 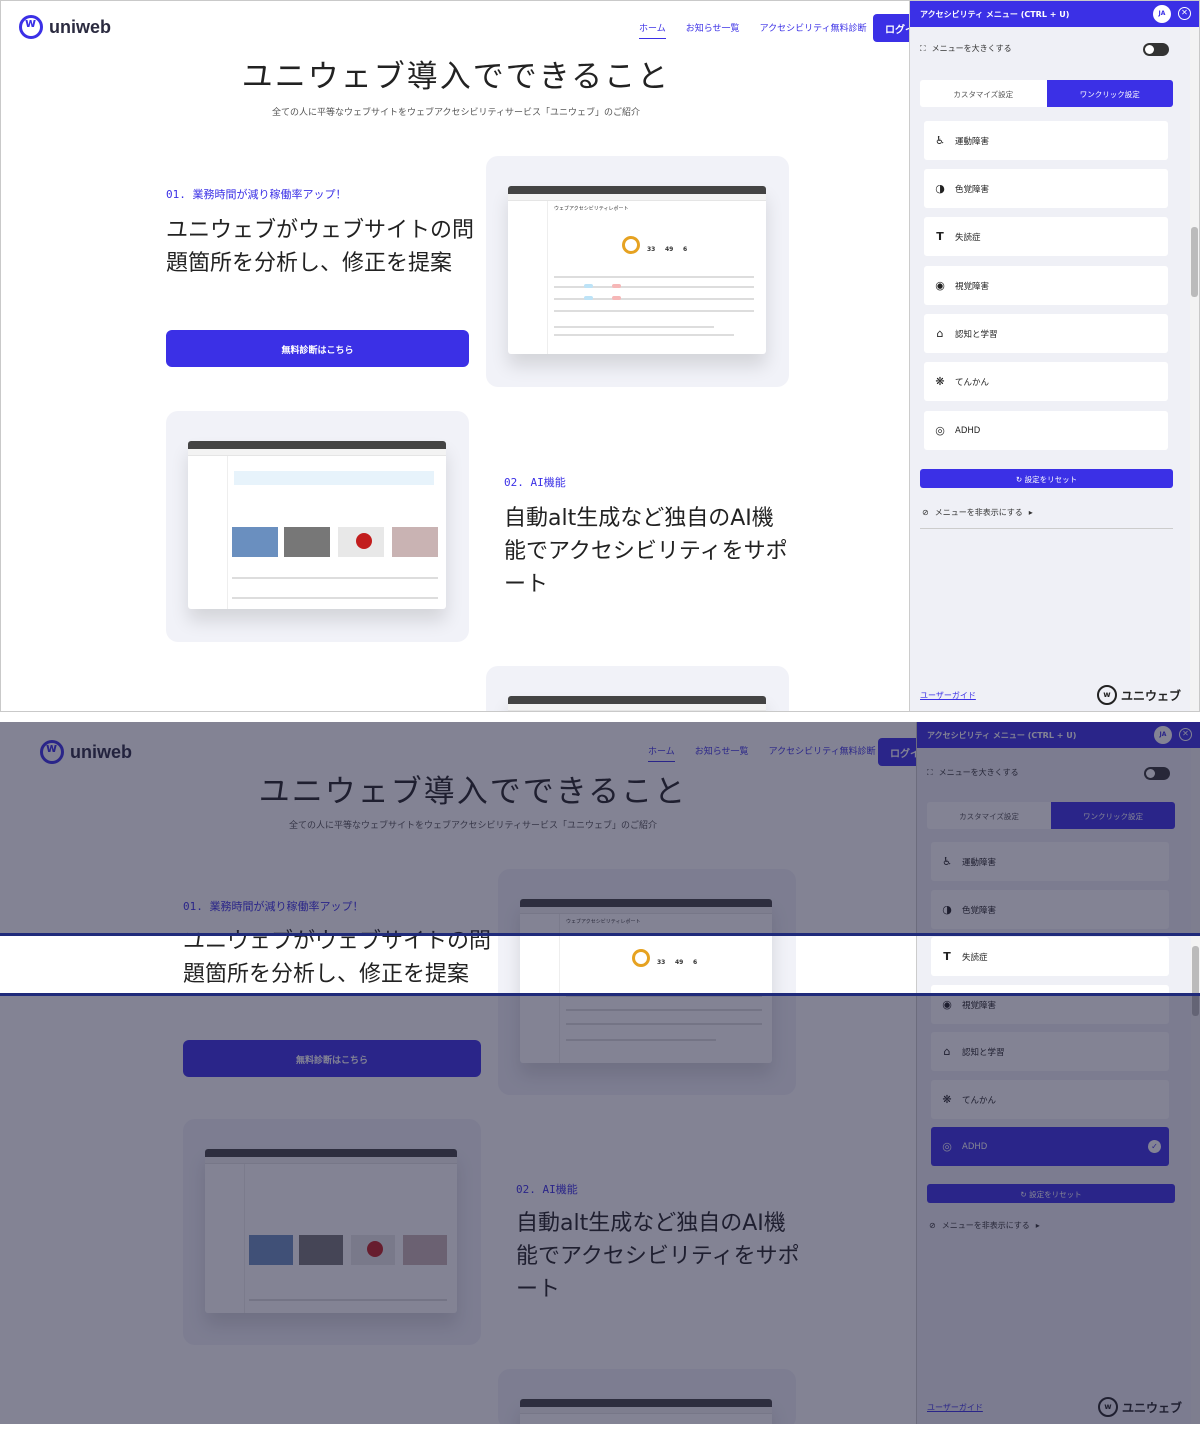 What do you see at coordinates (456, 77) in the screenshot?
I see `page-title: ユニウェブ導入でできること` at bounding box center [456, 77].